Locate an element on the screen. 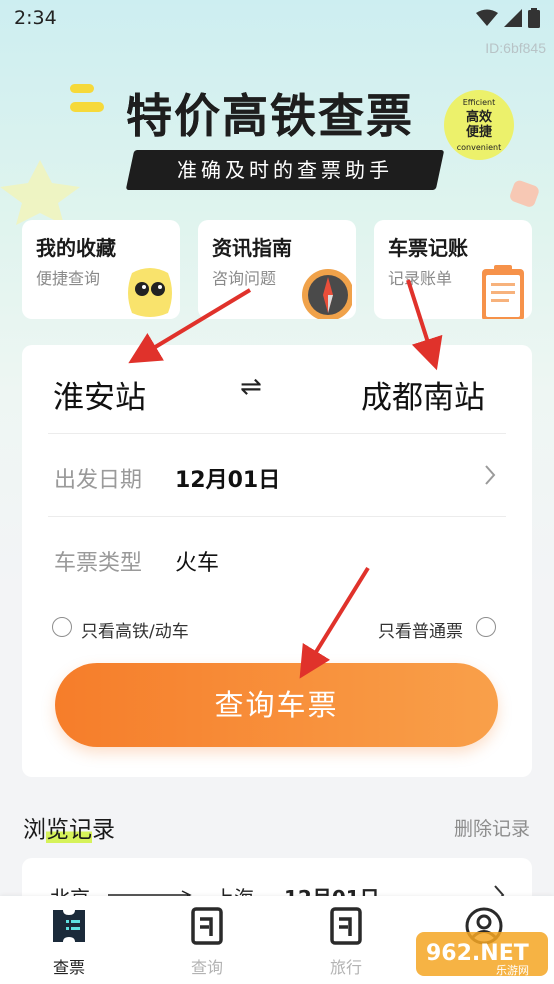 This screenshot has width=554, height=984. hero-title: 特价高铁查票 is located at coordinates (270, 113).